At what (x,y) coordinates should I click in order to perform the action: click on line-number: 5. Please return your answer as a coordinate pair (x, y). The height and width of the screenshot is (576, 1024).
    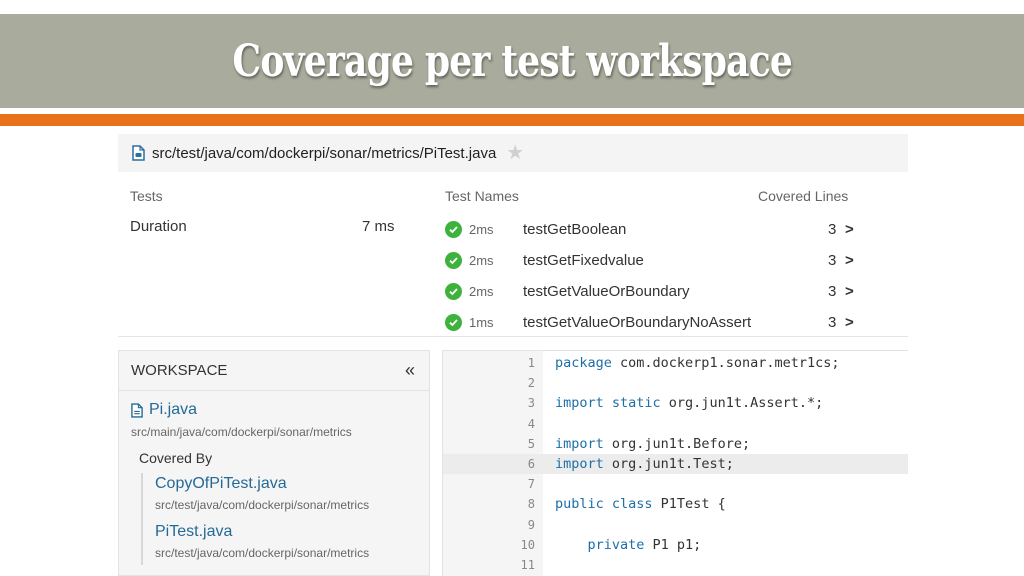
    Looking at the image, I should click on (489, 444).